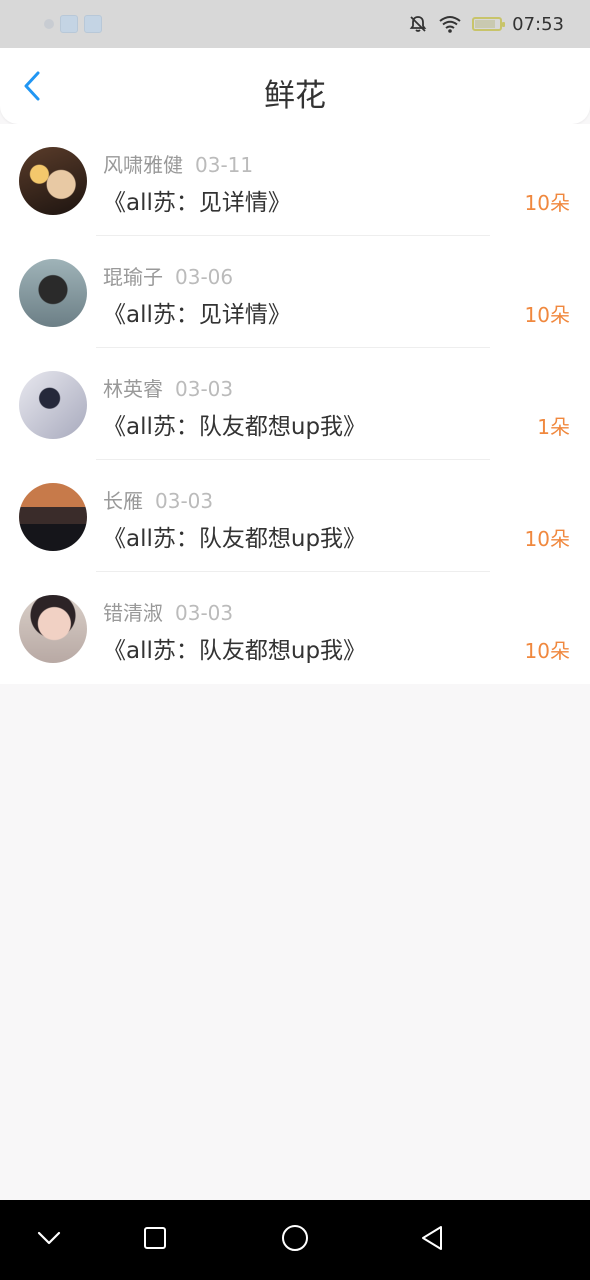 The width and height of the screenshot is (590, 1280). I want to click on chevron-down-icon, so click(49, 1240).